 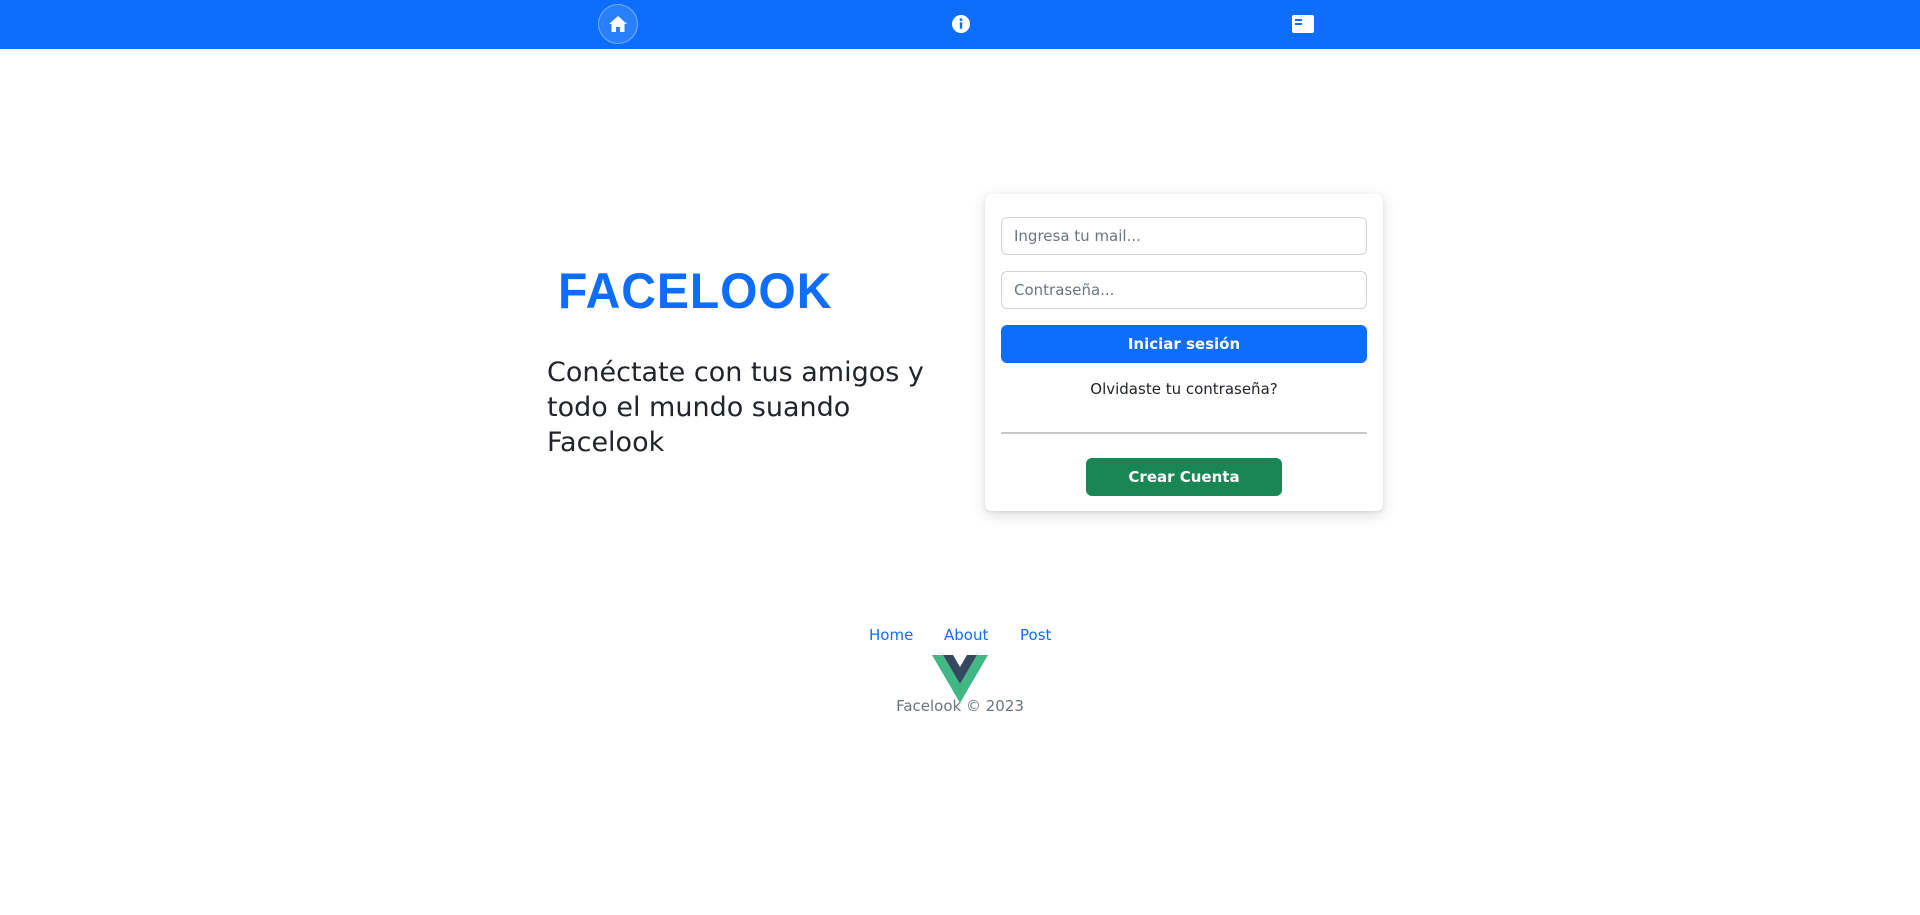 I want to click on forgot-password-link: Olvidaste tu contraseña?, so click(x=1184, y=389).